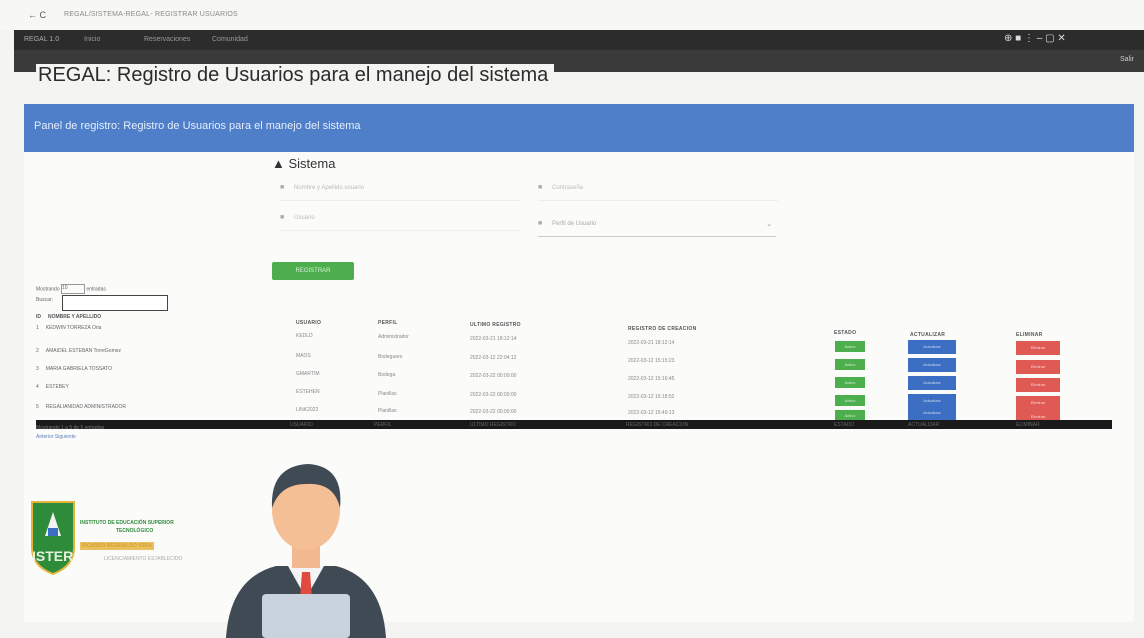 This screenshot has width=1144, height=638. I want to click on search-input, so click(115, 303).